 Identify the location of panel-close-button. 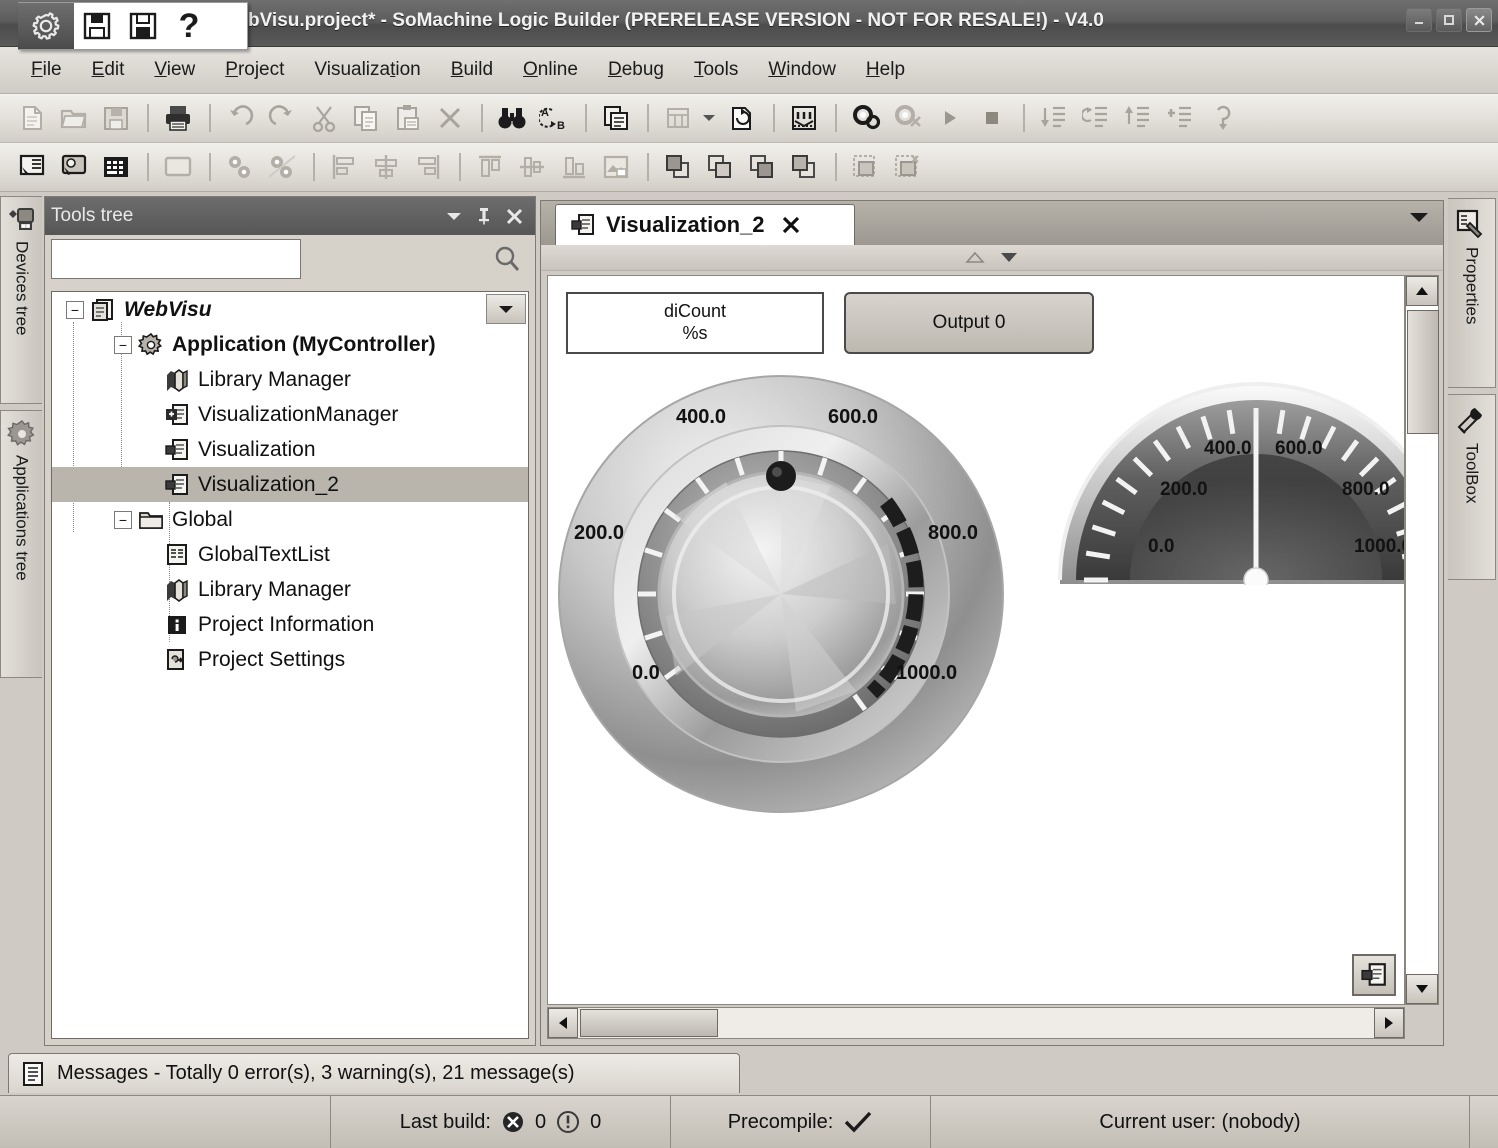
(514, 216).